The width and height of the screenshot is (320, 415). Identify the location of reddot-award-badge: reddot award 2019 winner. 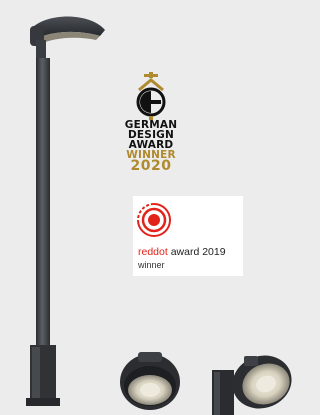
(188, 236).